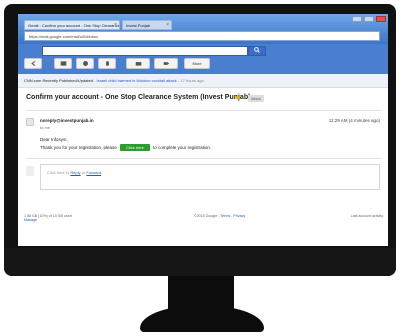 The width and height of the screenshot is (404, 336). What do you see at coordinates (75, 172) in the screenshot?
I see `reply-link: Reply` at bounding box center [75, 172].